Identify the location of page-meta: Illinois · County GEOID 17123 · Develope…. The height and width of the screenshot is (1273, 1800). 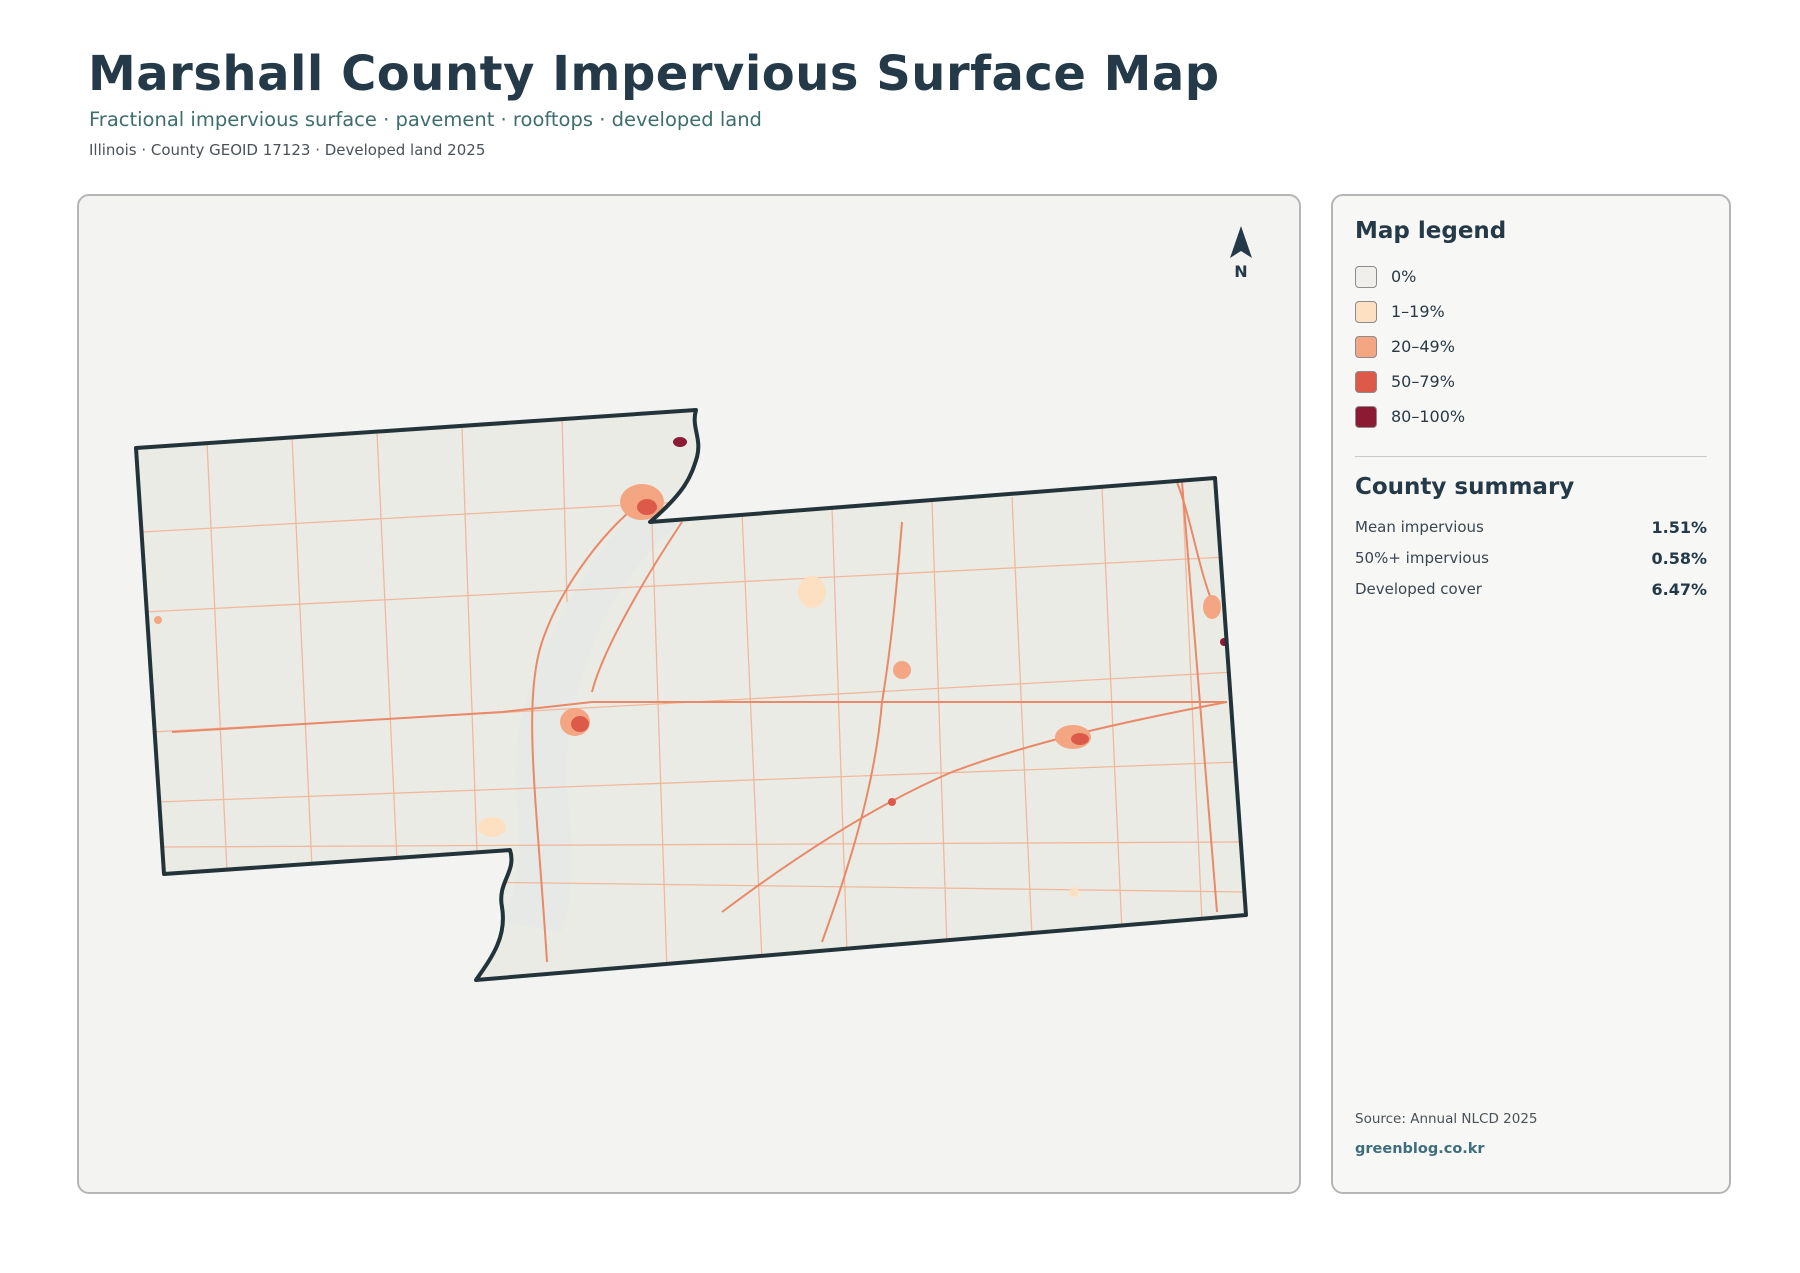
(287, 150).